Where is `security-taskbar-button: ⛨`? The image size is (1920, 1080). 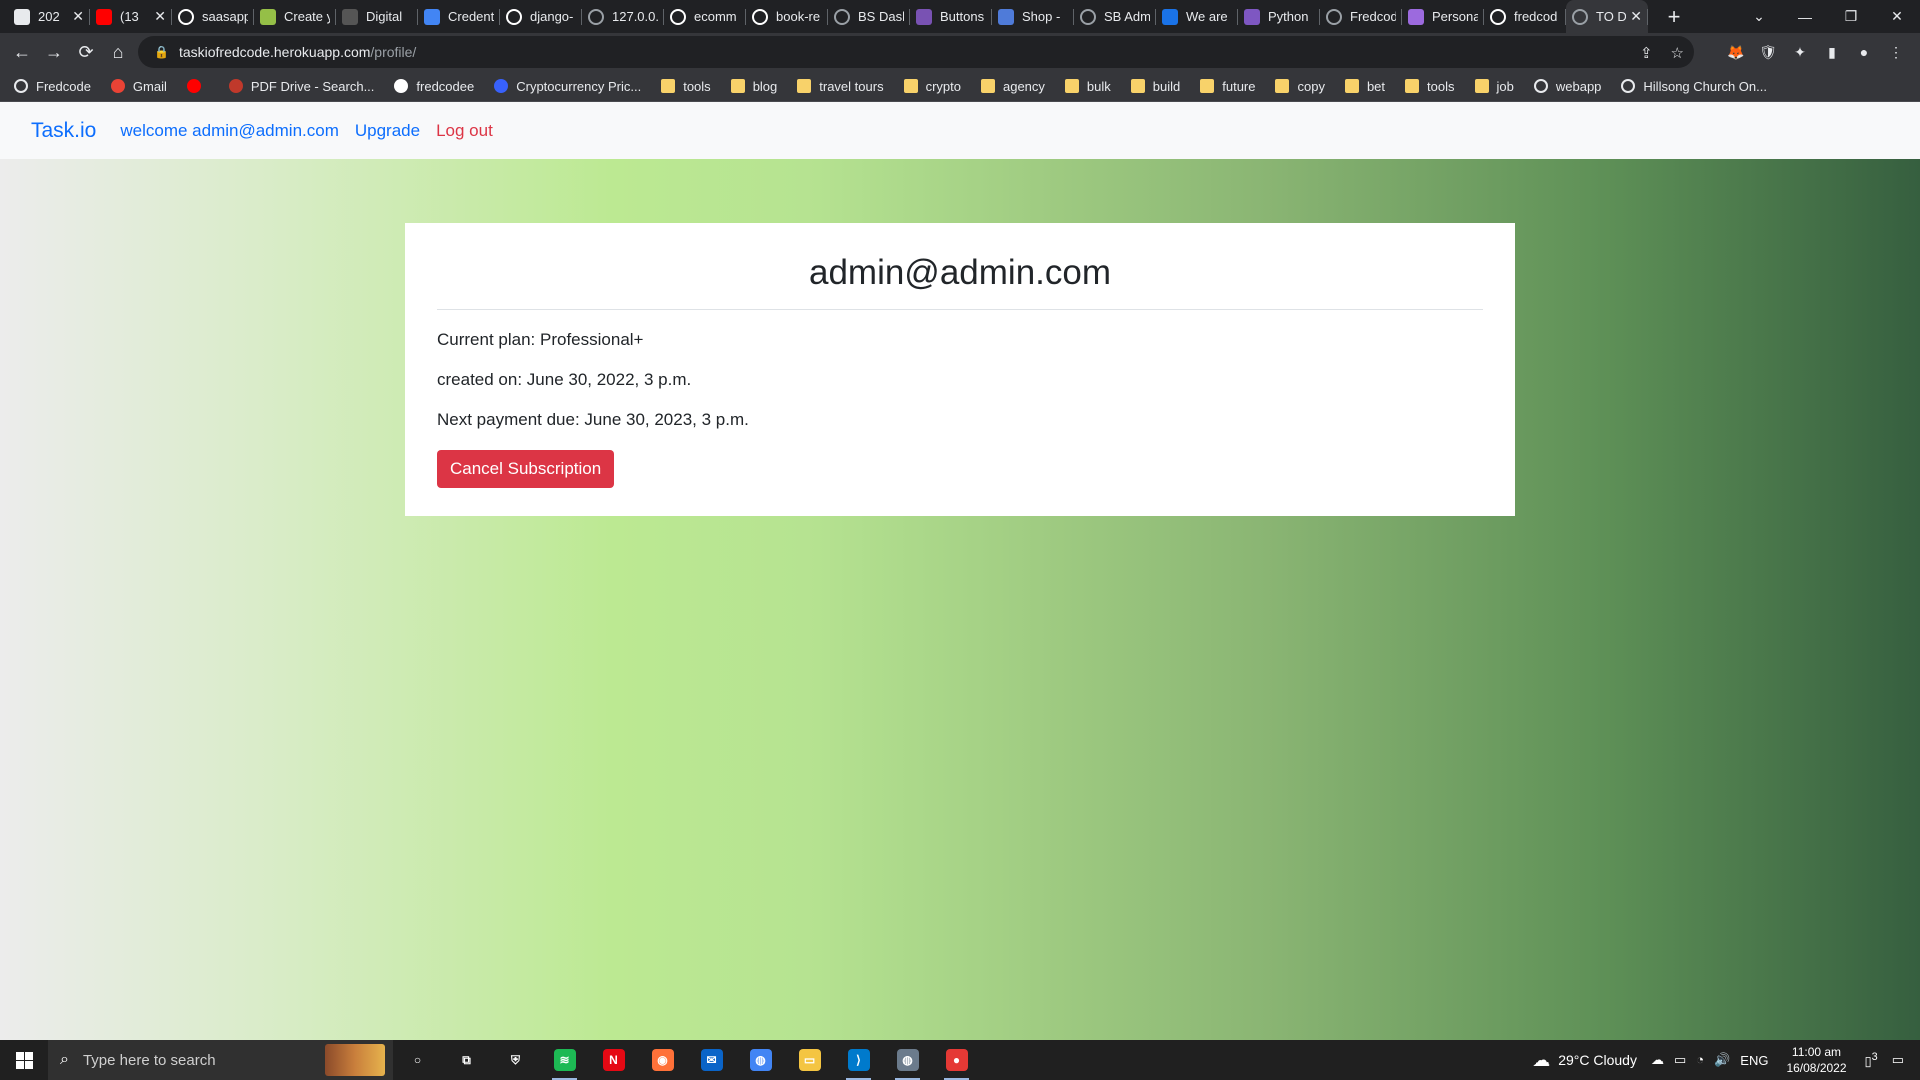
security-taskbar-button: ⛨ is located at coordinates (515, 1060).